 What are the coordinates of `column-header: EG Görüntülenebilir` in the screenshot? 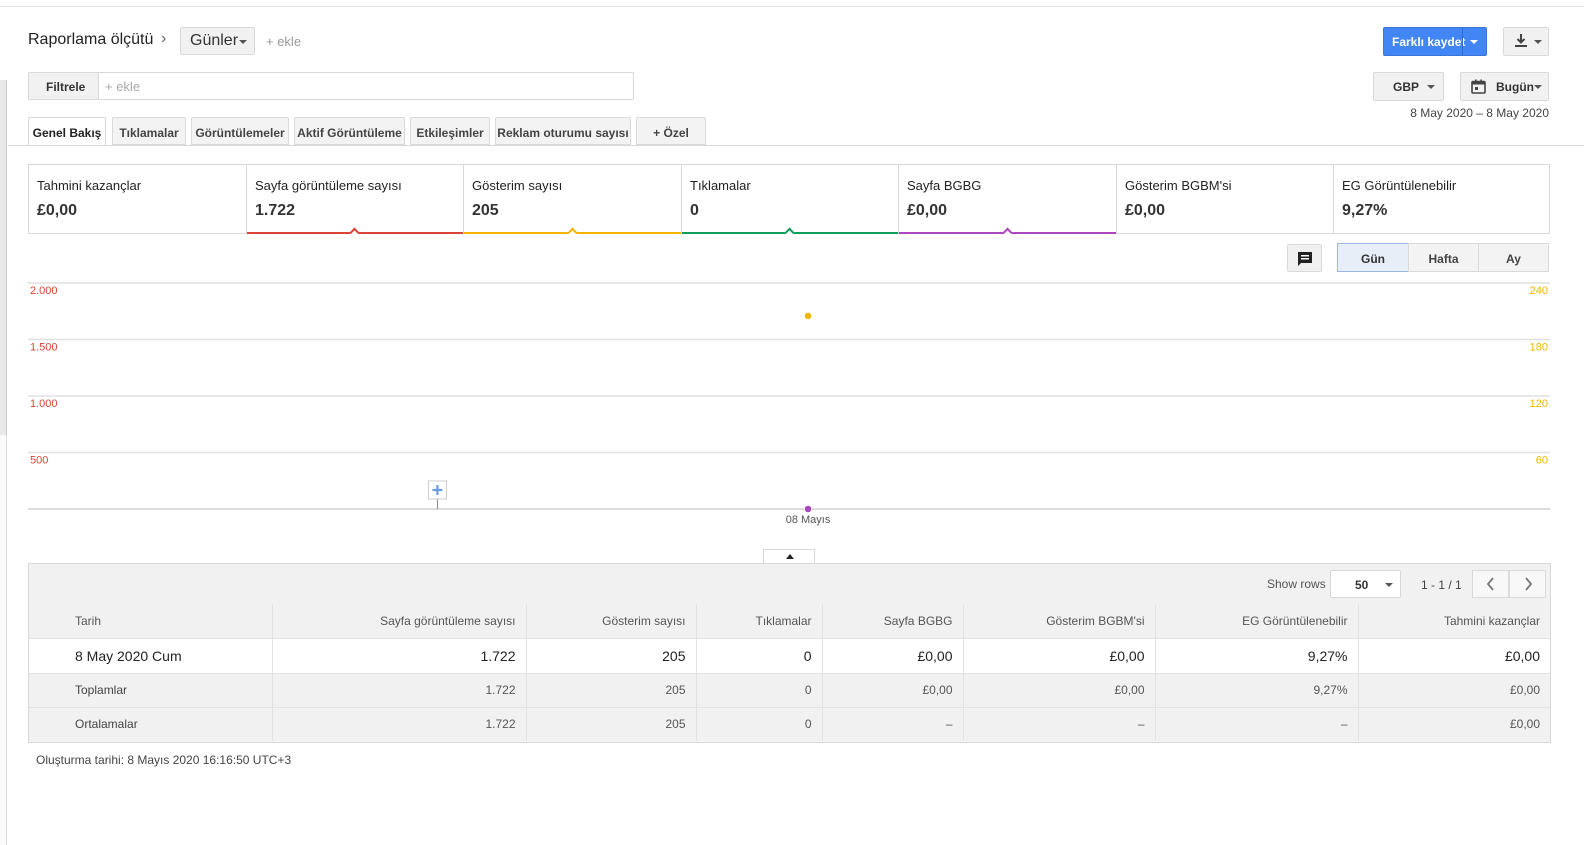 It's located at (1257, 621).